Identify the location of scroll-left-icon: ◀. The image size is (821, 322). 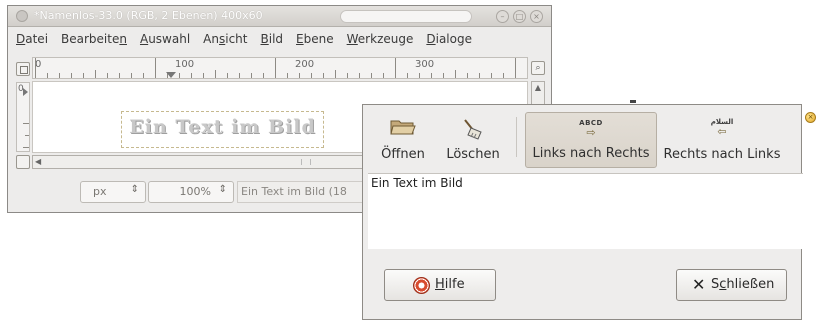
(40, 162).